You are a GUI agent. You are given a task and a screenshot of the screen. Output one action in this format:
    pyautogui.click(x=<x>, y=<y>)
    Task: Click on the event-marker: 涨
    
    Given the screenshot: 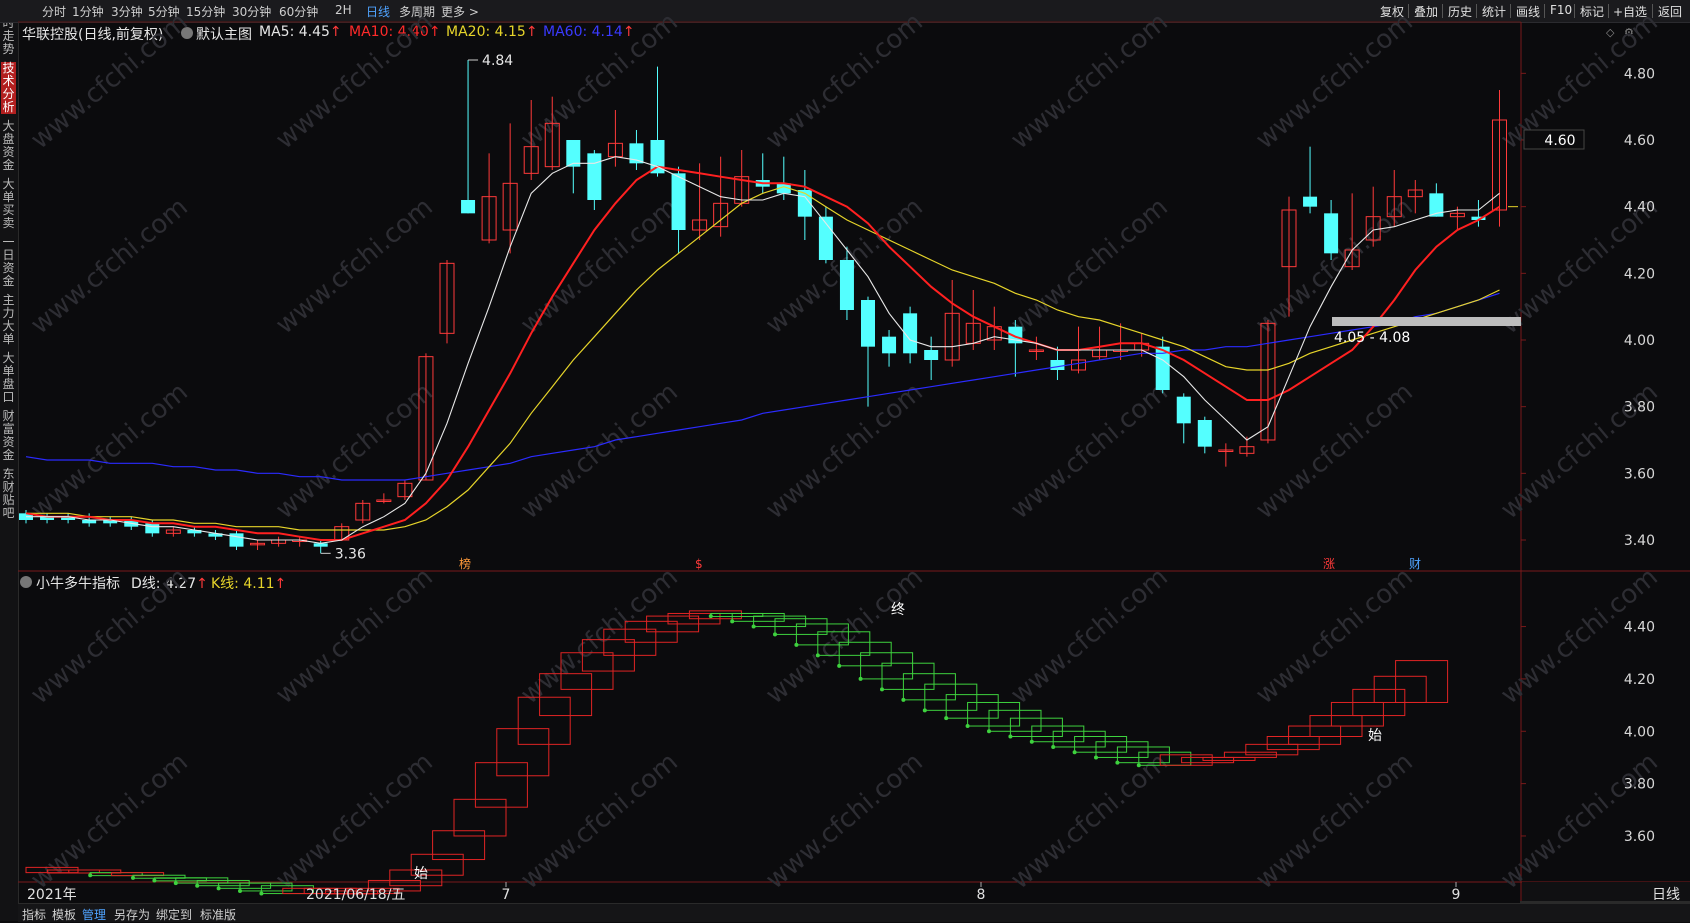 What is the action you would take?
    pyautogui.click(x=1329, y=563)
    